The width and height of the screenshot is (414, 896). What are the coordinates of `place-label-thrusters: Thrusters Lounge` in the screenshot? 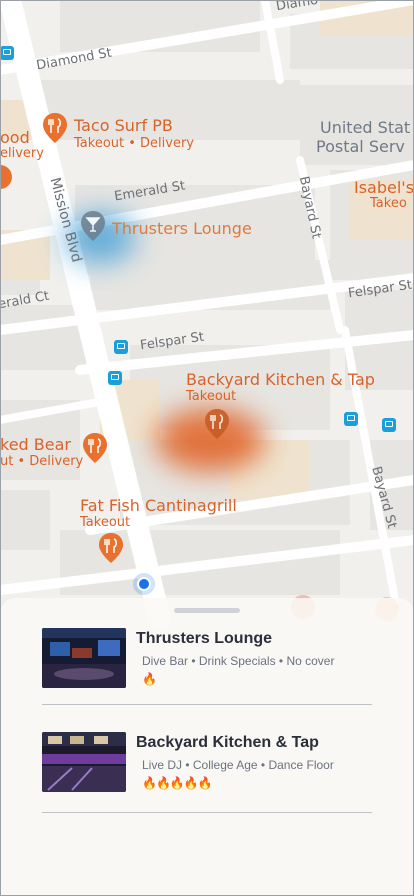 It's located at (182, 228).